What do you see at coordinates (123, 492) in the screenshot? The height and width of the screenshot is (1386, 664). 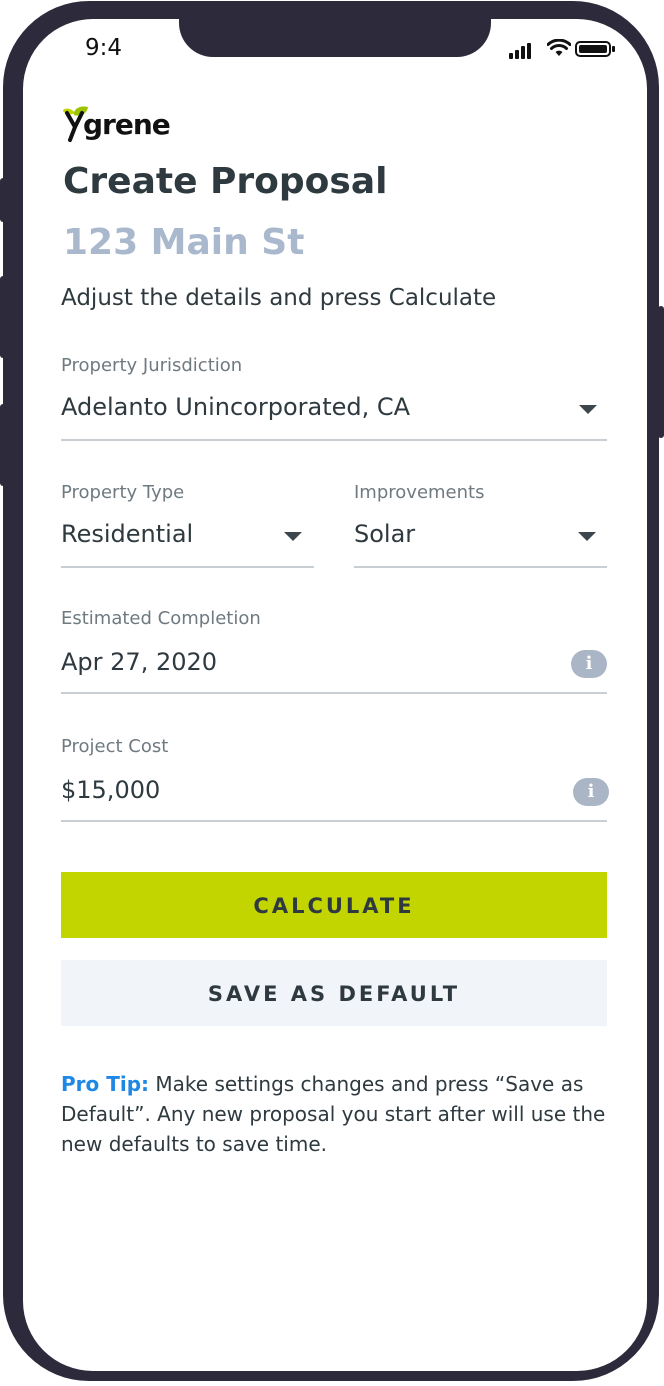 I see `property-type-label: Property Type` at bounding box center [123, 492].